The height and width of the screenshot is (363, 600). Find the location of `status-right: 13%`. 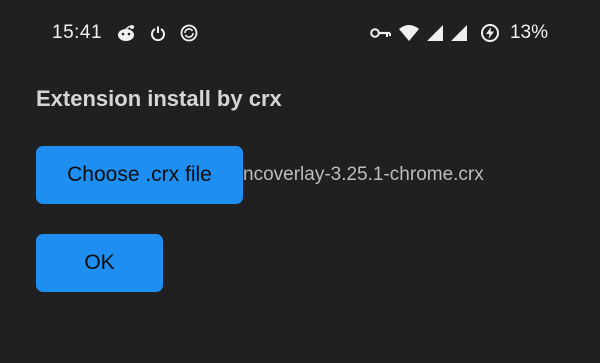

status-right: 13% is located at coordinates (459, 33).